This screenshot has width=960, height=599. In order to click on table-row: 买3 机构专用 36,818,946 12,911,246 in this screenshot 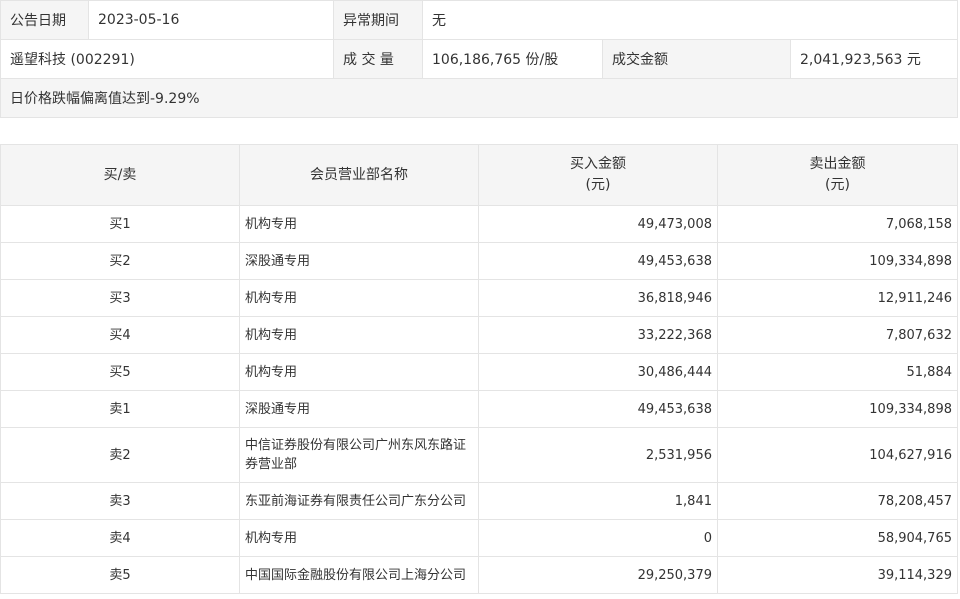, I will do `click(479, 298)`.